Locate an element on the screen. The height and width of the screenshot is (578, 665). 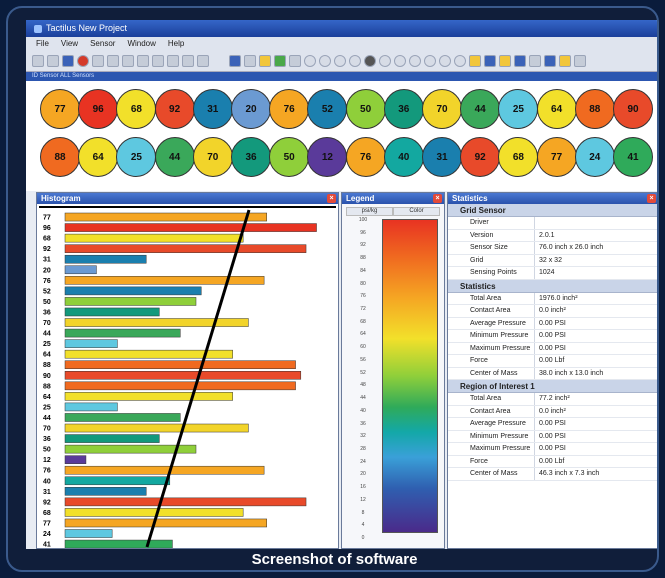
sensor-9-icon is located at coordinates (445, 60).